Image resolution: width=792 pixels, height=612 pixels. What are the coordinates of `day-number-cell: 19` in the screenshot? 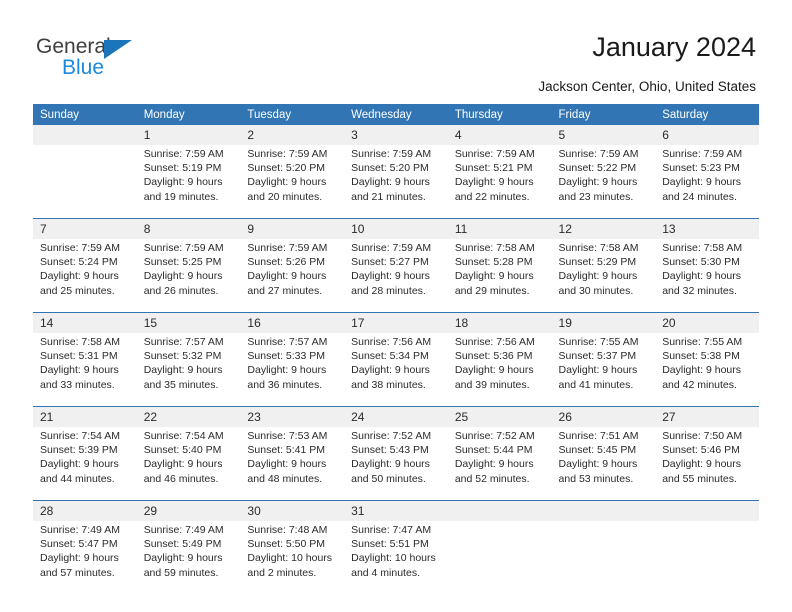 It's located at (603, 322).